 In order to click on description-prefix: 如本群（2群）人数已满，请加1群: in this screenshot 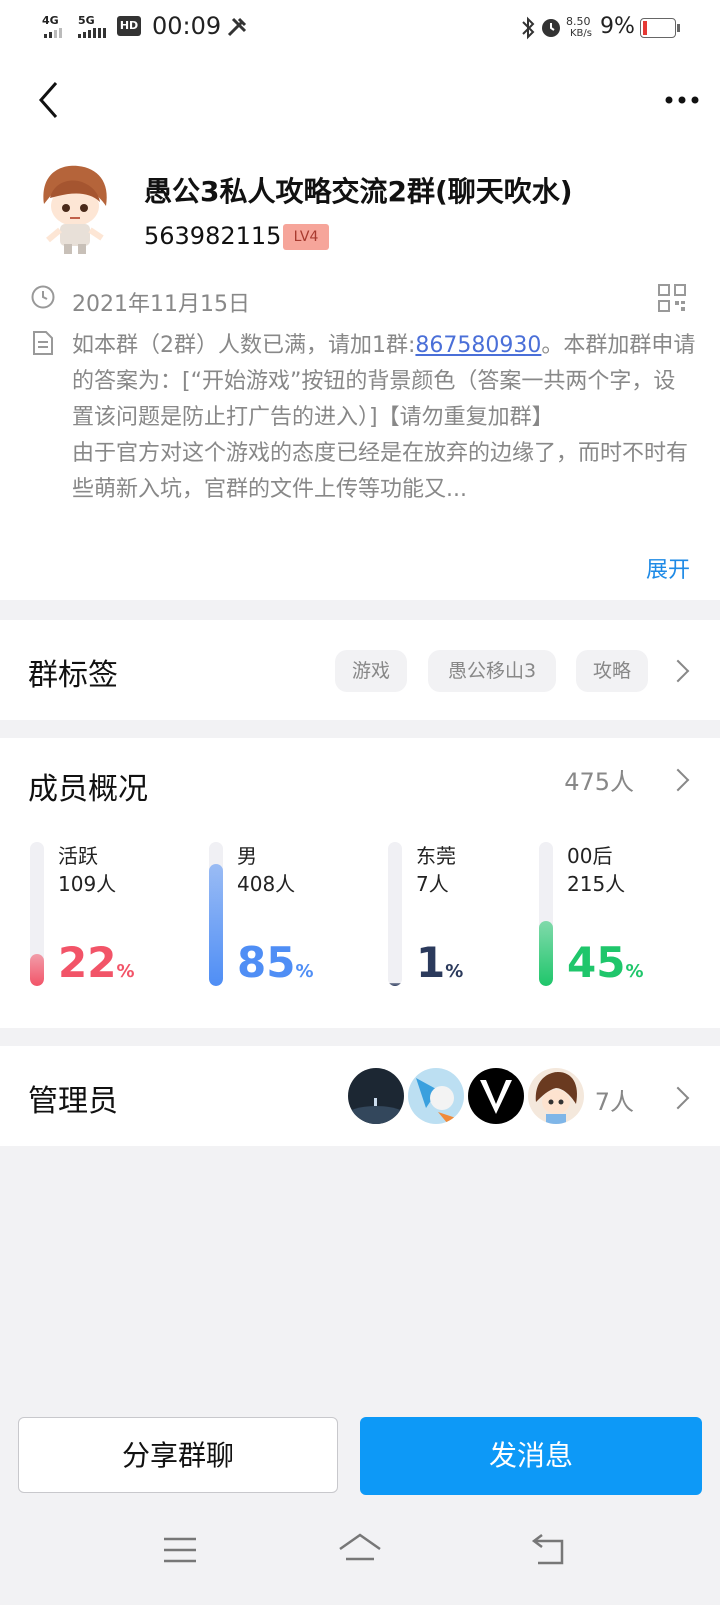, I will do `click(244, 345)`.